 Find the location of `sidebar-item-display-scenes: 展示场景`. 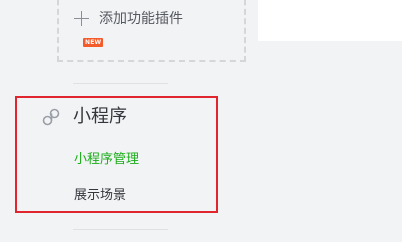

sidebar-item-display-scenes: 展示场景 is located at coordinates (100, 196).